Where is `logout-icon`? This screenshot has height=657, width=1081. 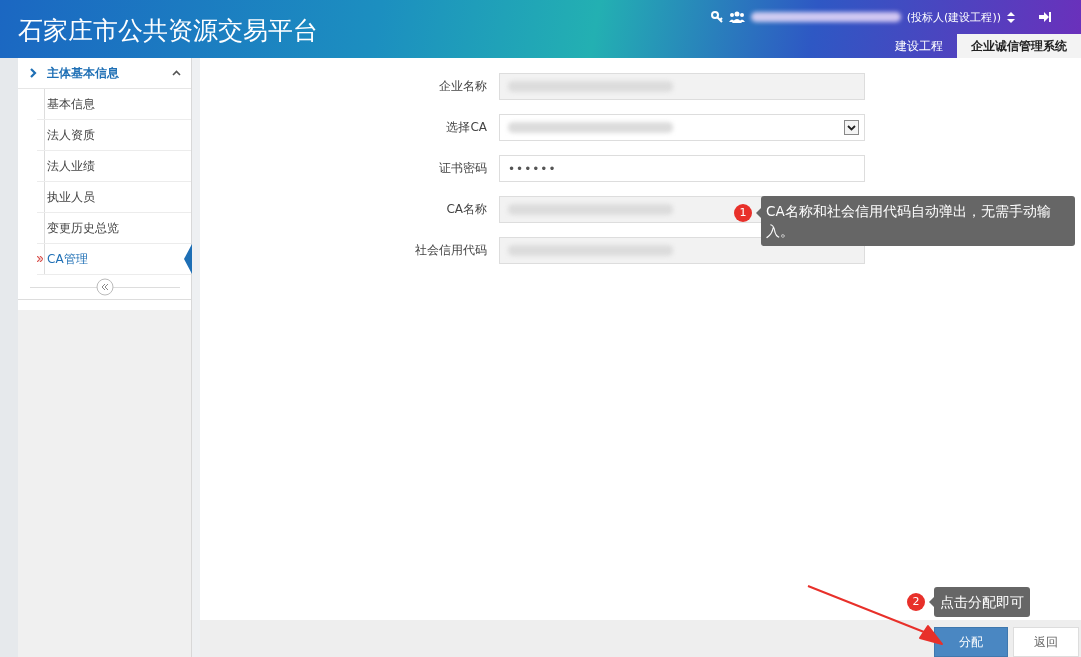 logout-icon is located at coordinates (1045, 17).